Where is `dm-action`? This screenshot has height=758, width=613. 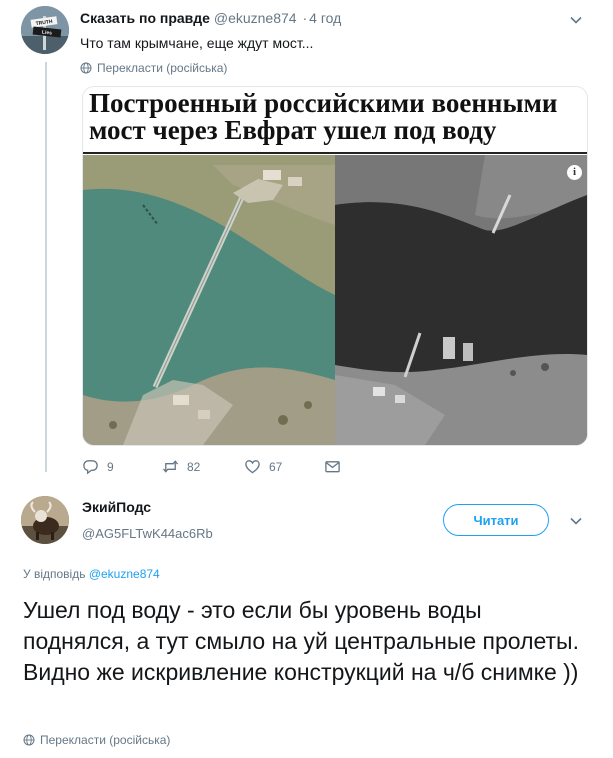
dm-action is located at coordinates (332, 466).